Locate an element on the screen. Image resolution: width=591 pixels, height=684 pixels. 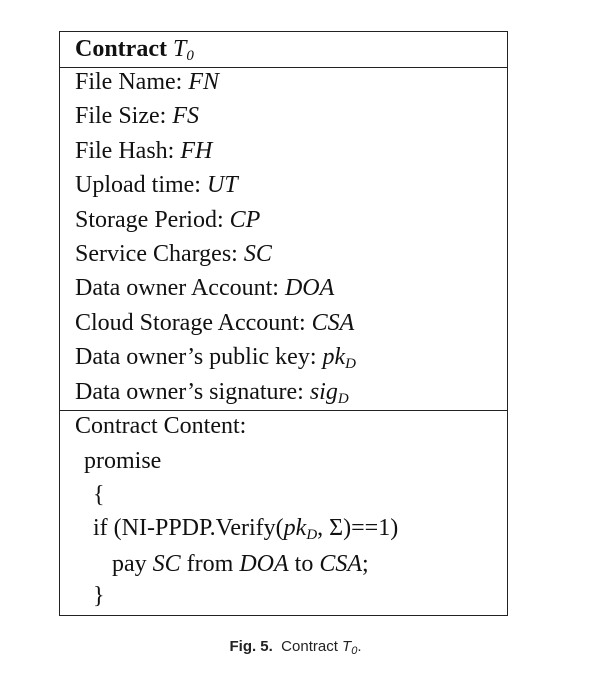
content-heading: Contract Content: is located at coordinates (161, 426).